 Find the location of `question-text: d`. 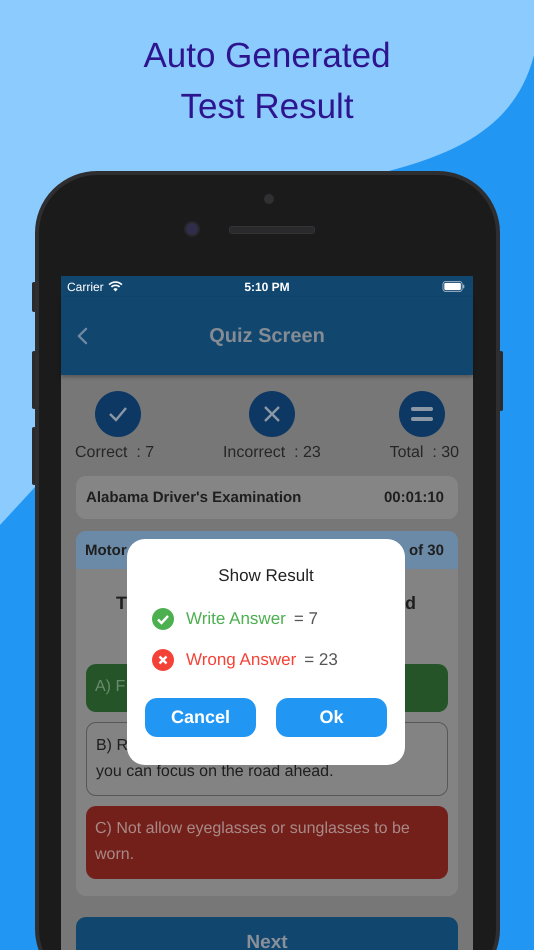

question-text: d is located at coordinates (410, 604).